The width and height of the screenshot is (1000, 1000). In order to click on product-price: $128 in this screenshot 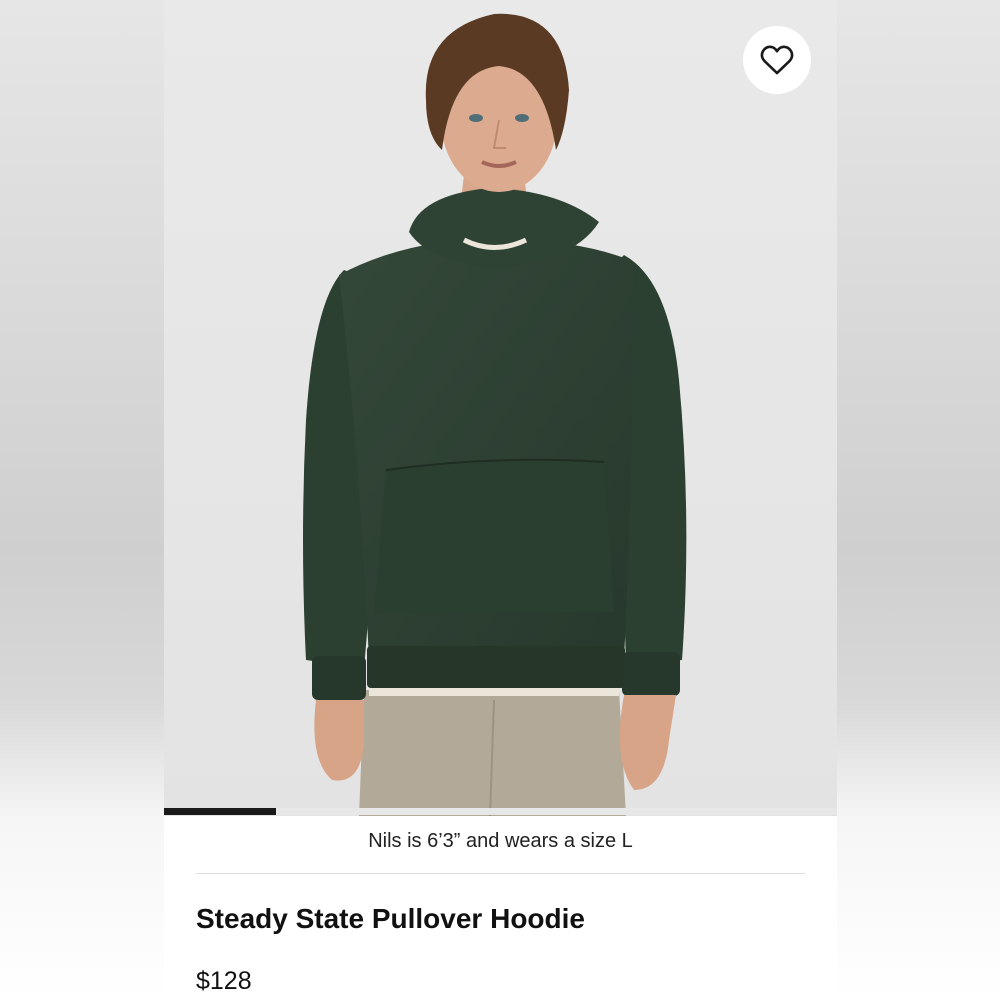, I will do `click(224, 981)`.